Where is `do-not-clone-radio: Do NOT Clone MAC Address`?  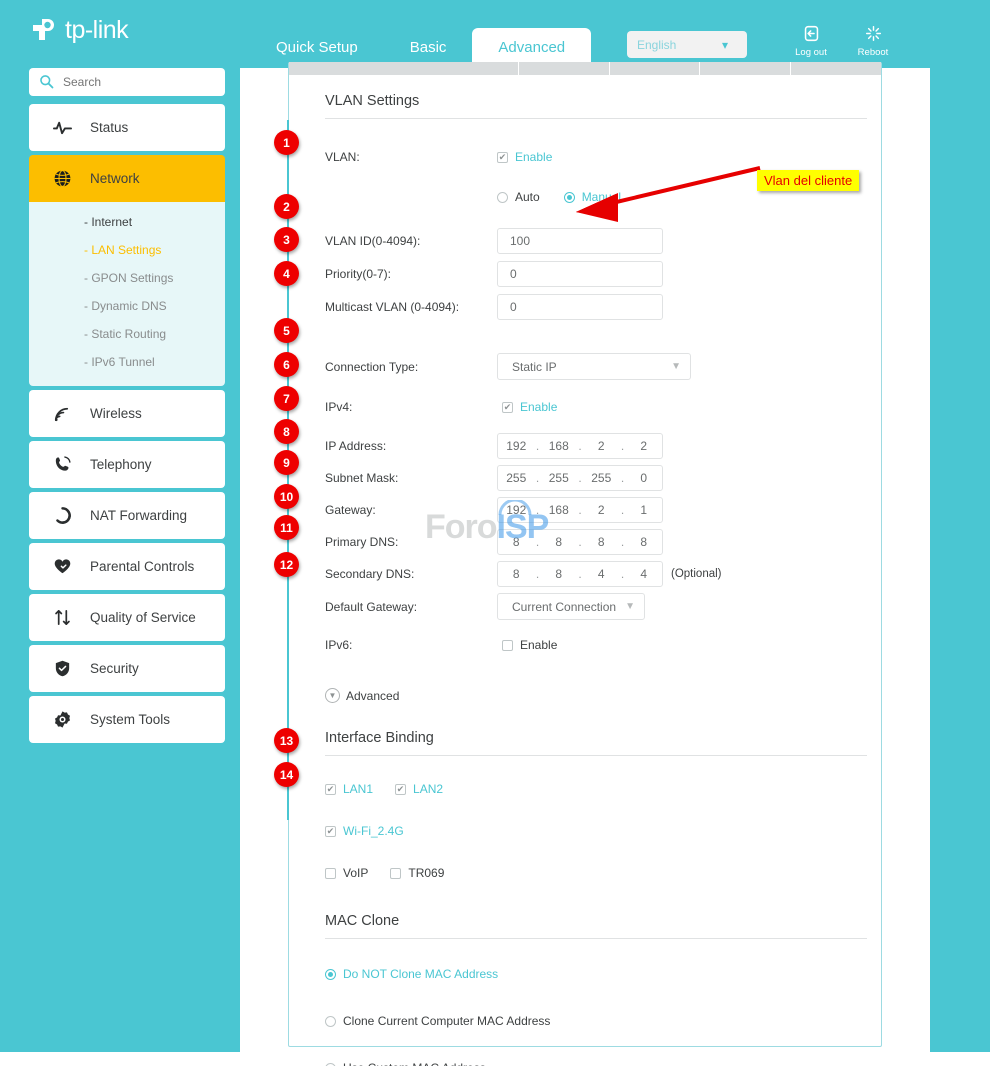 do-not-clone-radio: Do NOT Clone MAC Address is located at coordinates (411, 974).